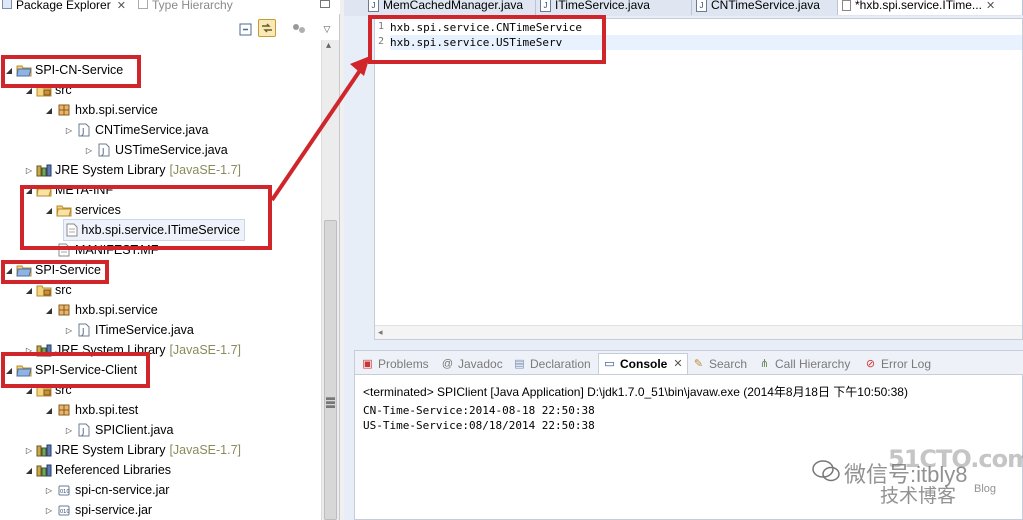  Describe the element at coordinates (325, 6) in the screenshot. I see `minimize-icon` at that location.